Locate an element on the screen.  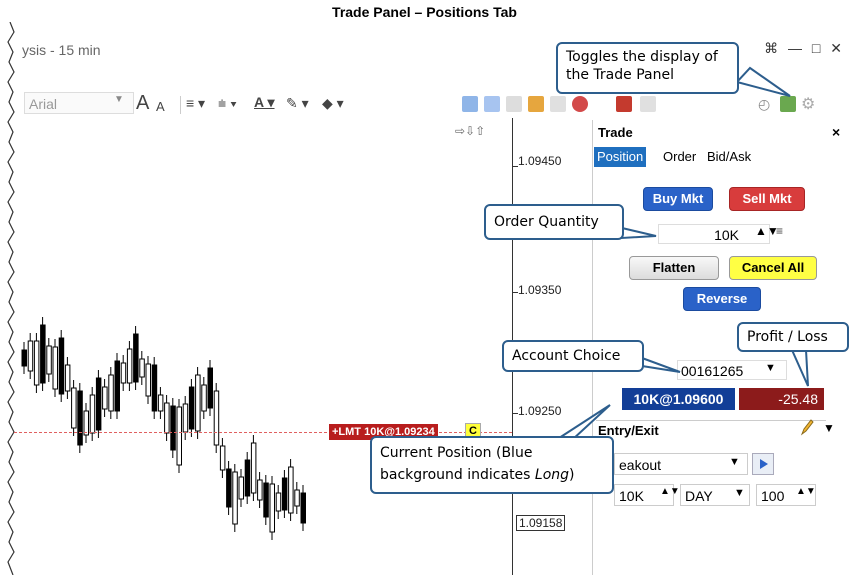
callout-account-choice: Account Choice is located at coordinates (573, 356).